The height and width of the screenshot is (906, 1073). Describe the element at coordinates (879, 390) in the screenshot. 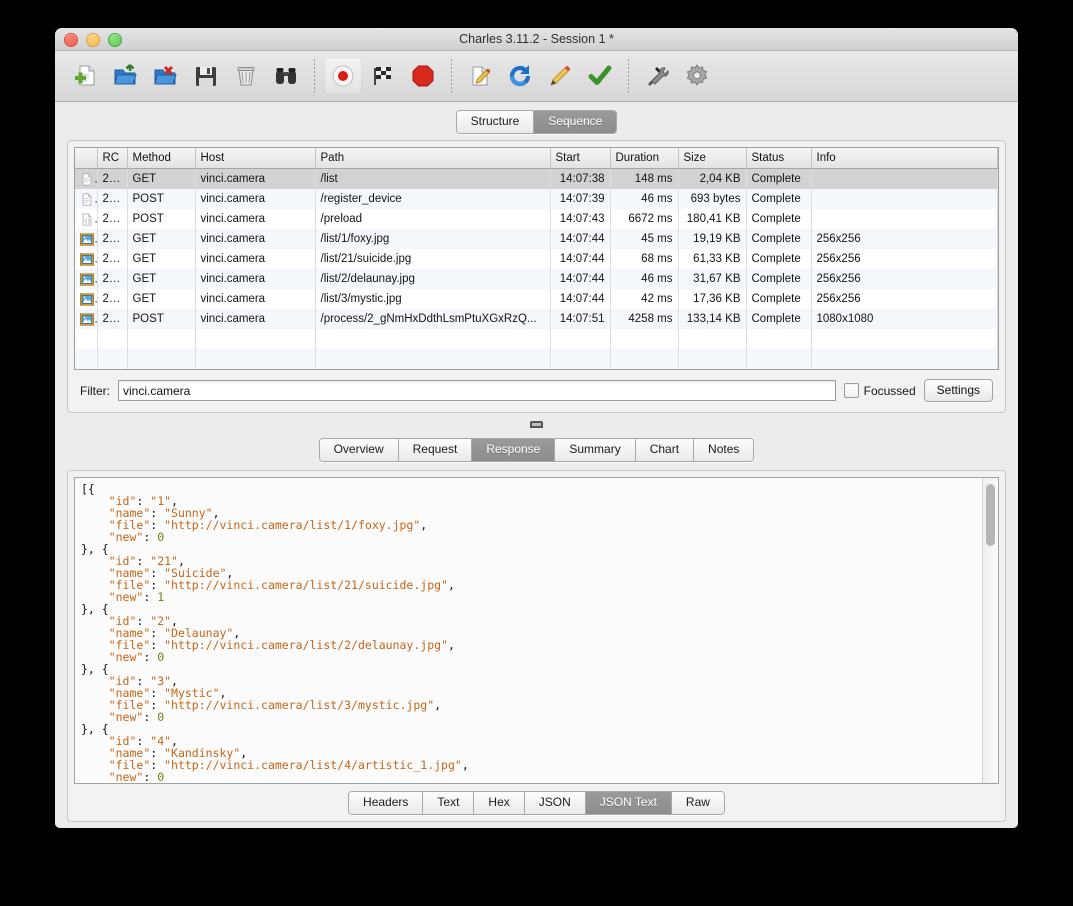

I see `focussed-checkbox-wrap: Focussed` at that location.